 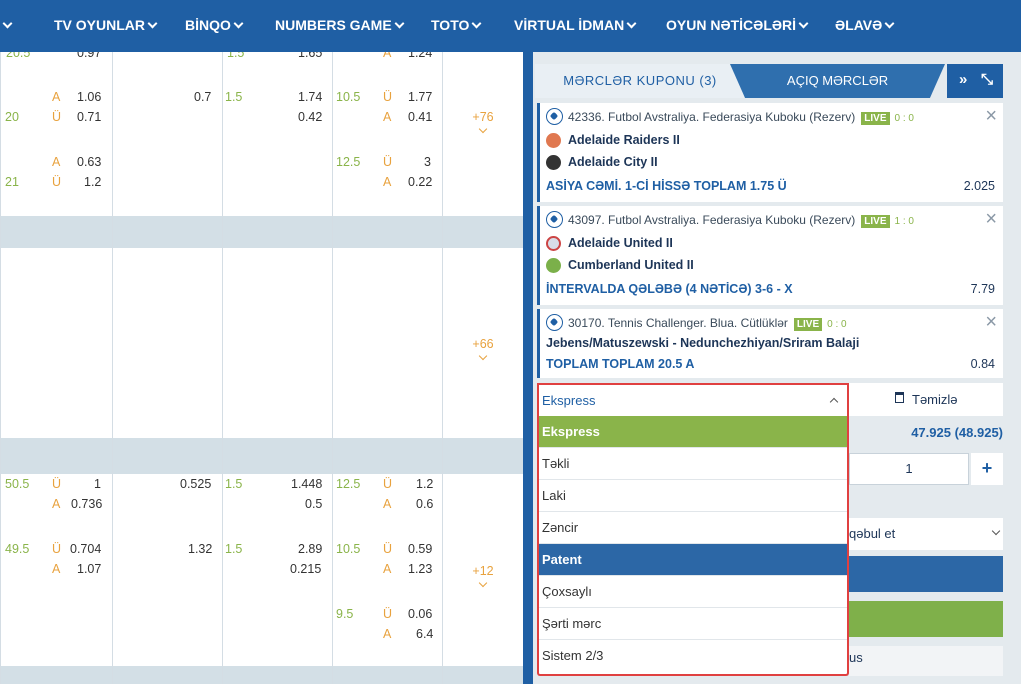 What do you see at coordinates (693, 624) in the screenshot?
I see `bet-type-option: Şərti mərc` at bounding box center [693, 624].